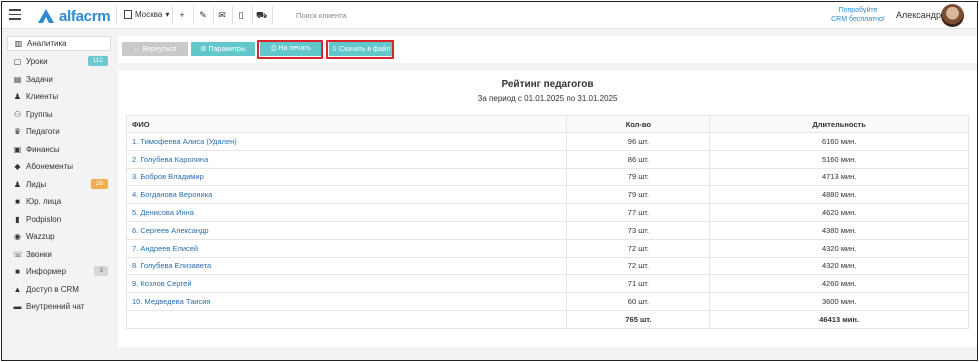 This screenshot has width=979, height=362. What do you see at coordinates (47, 43) in the screenshot?
I see `sidebar-item-label: Аналитика` at bounding box center [47, 43].